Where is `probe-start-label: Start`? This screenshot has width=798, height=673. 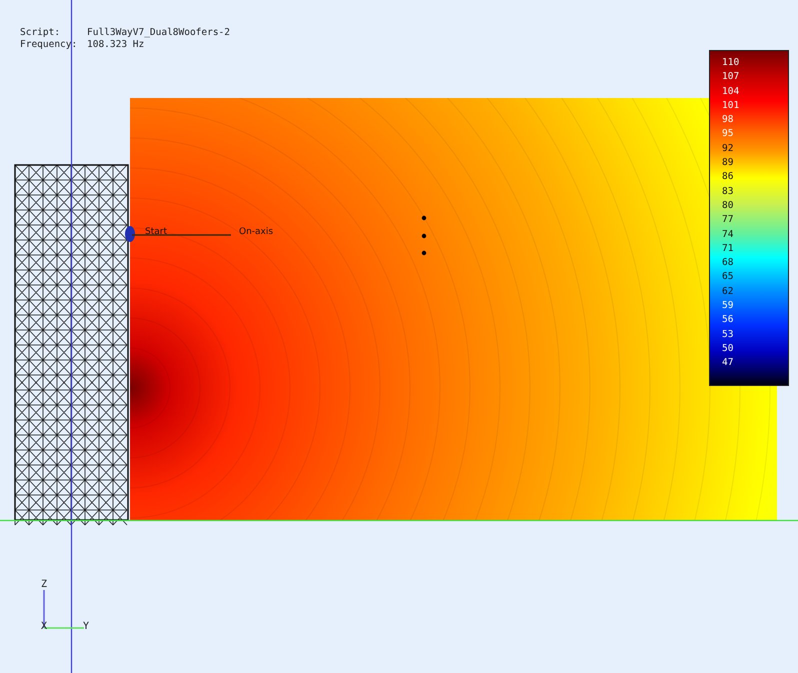
probe-start-label: Start is located at coordinates (156, 232).